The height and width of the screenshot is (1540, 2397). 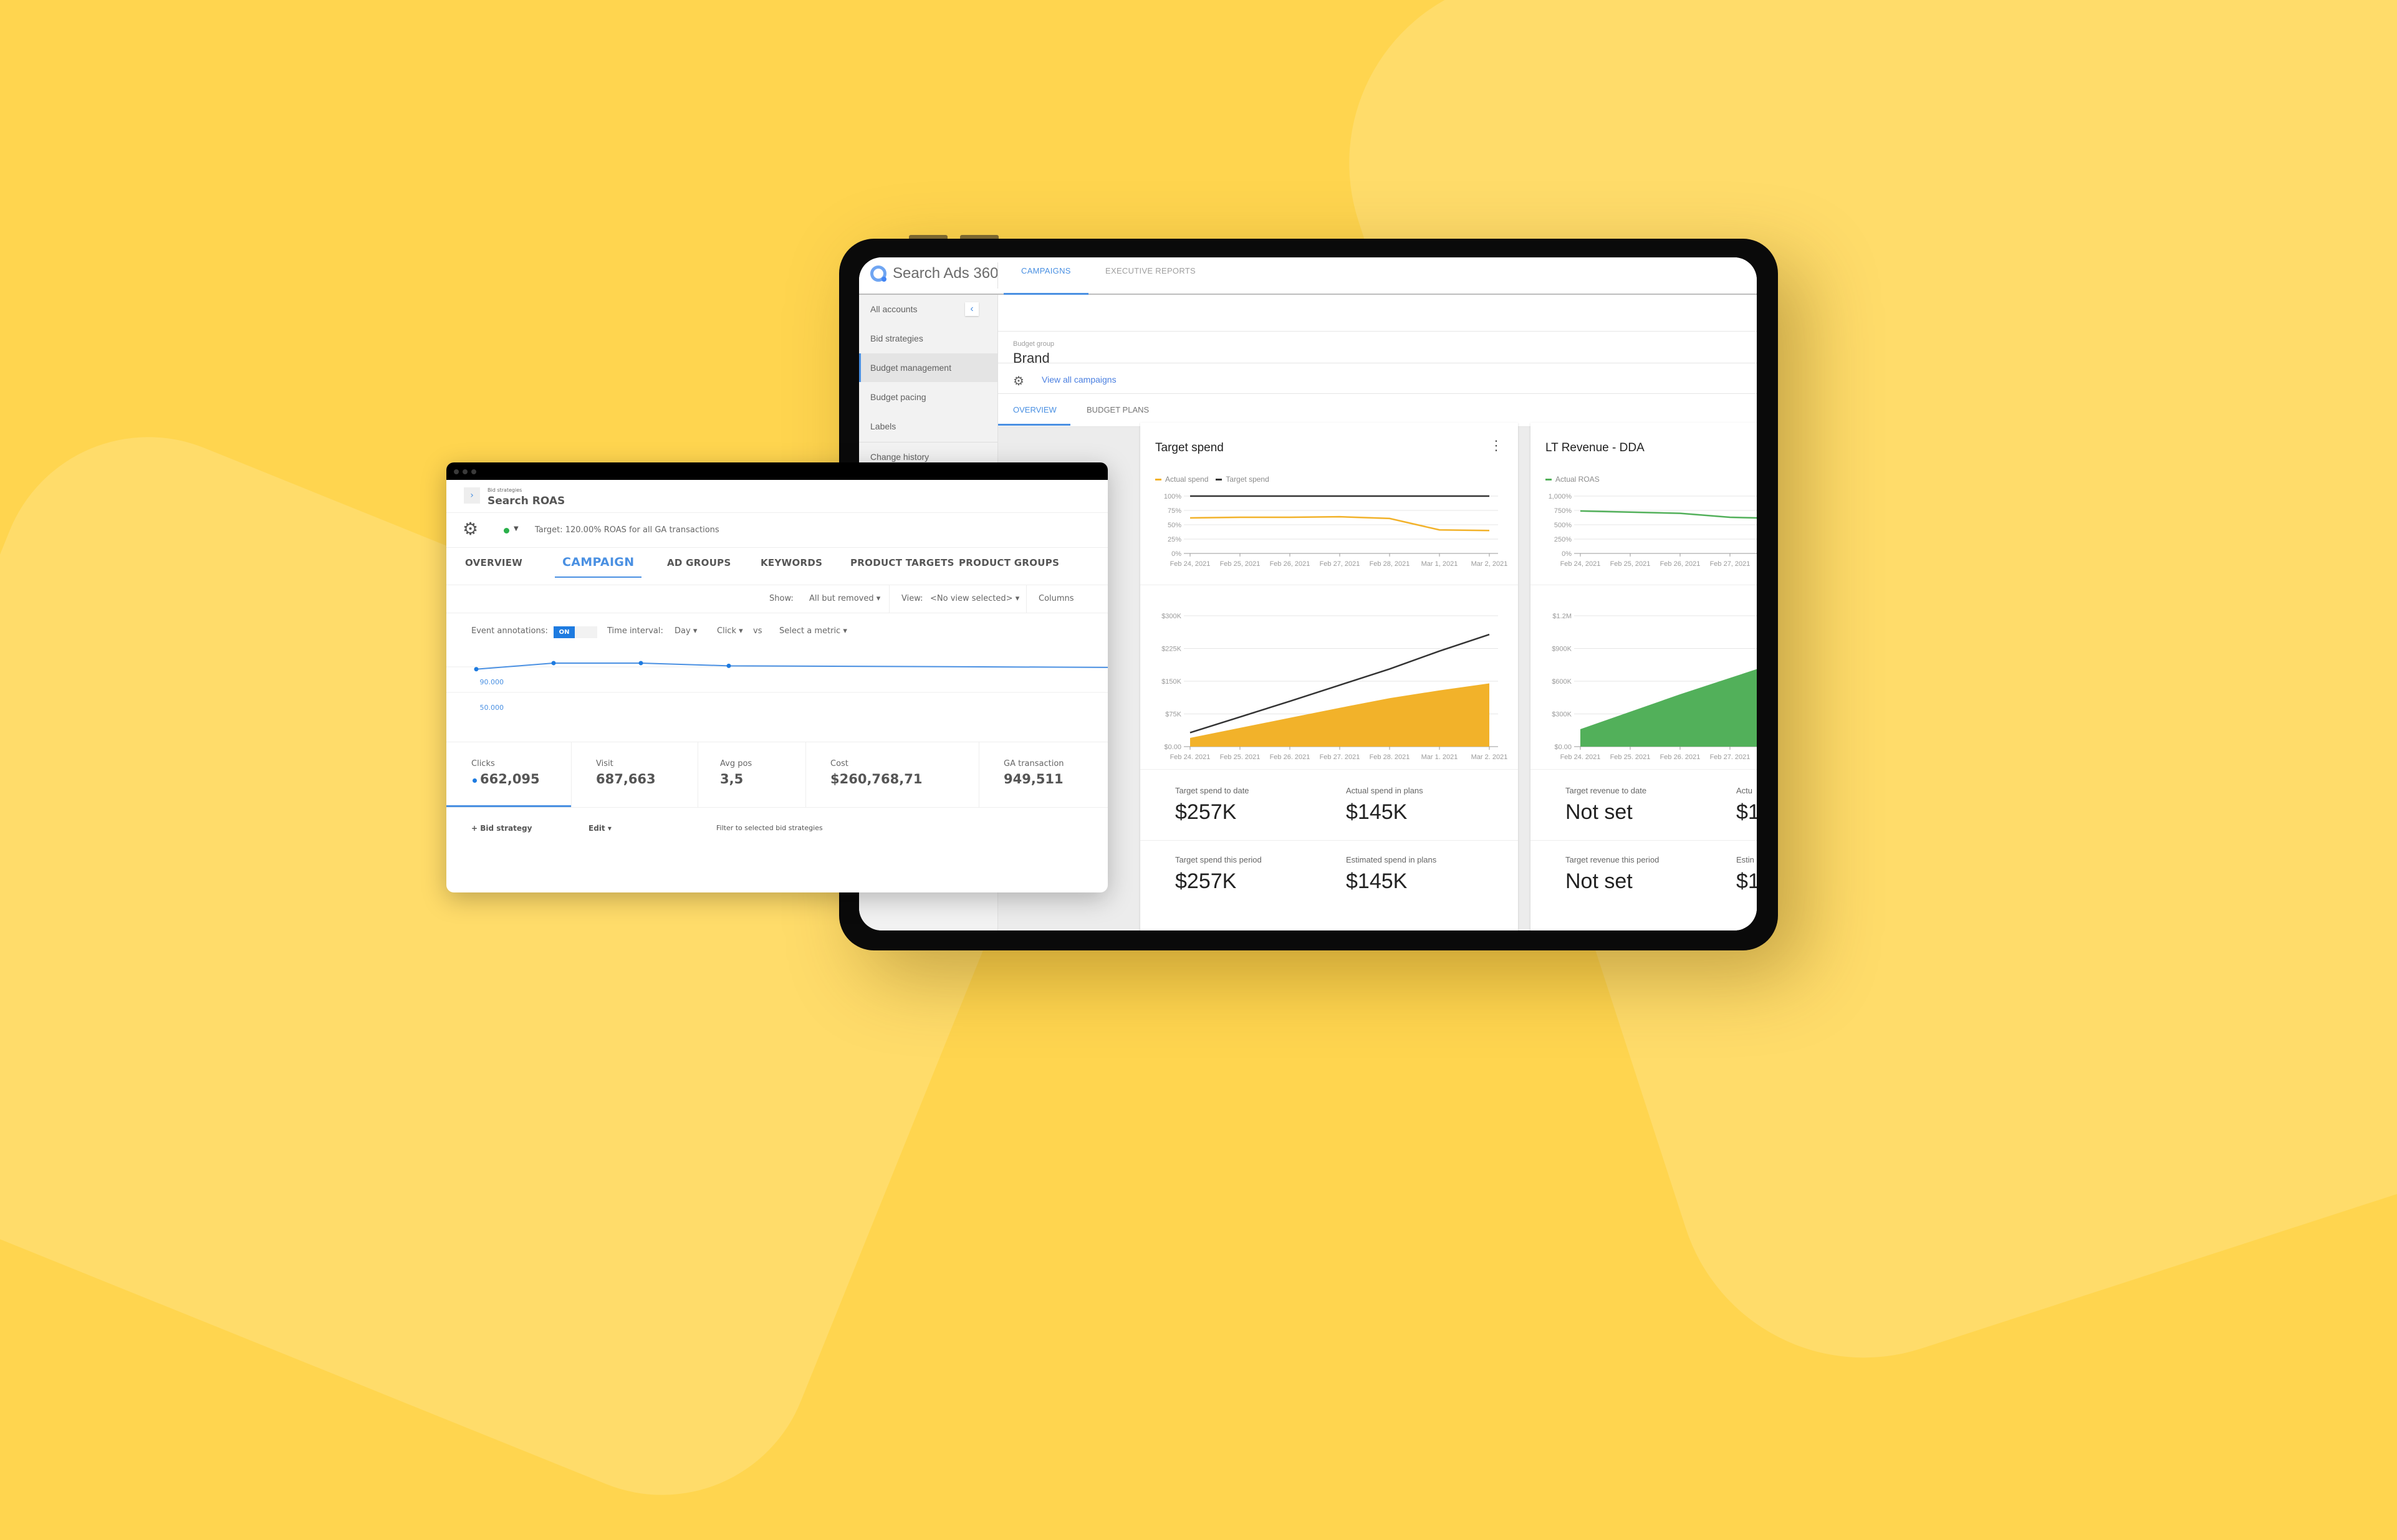 What do you see at coordinates (483, 763) in the screenshot?
I see `metric-label: Clicks` at bounding box center [483, 763].